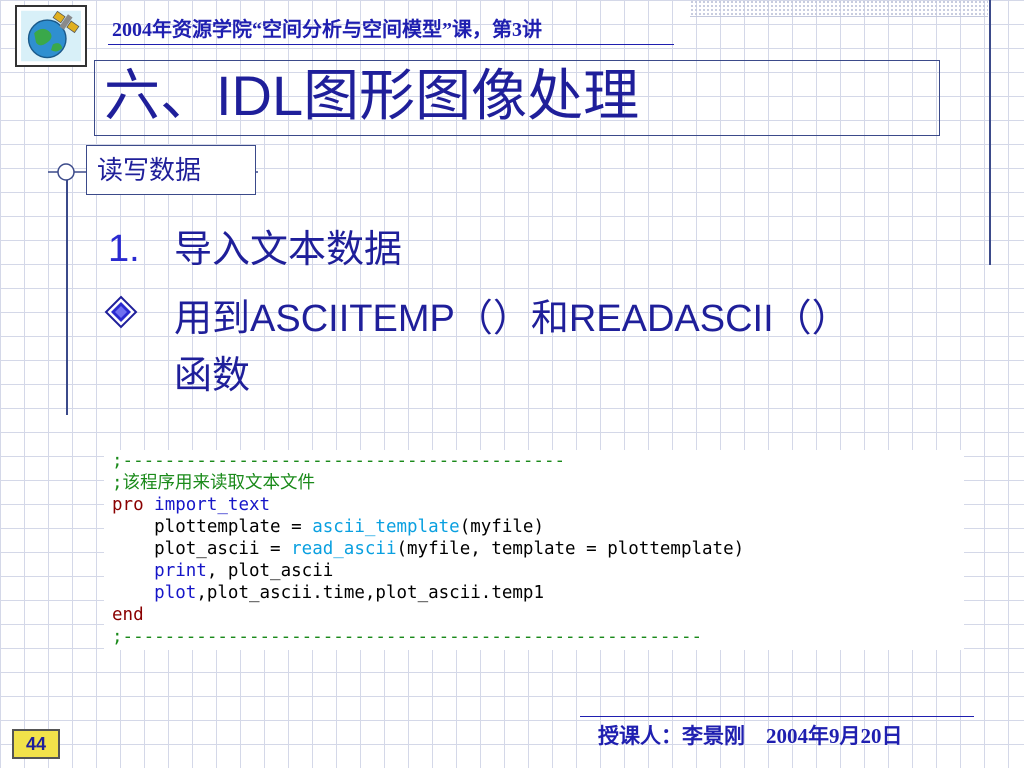  What do you see at coordinates (538, 571) in the screenshot?
I see `code-line: print, plot_ascii` at bounding box center [538, 571].